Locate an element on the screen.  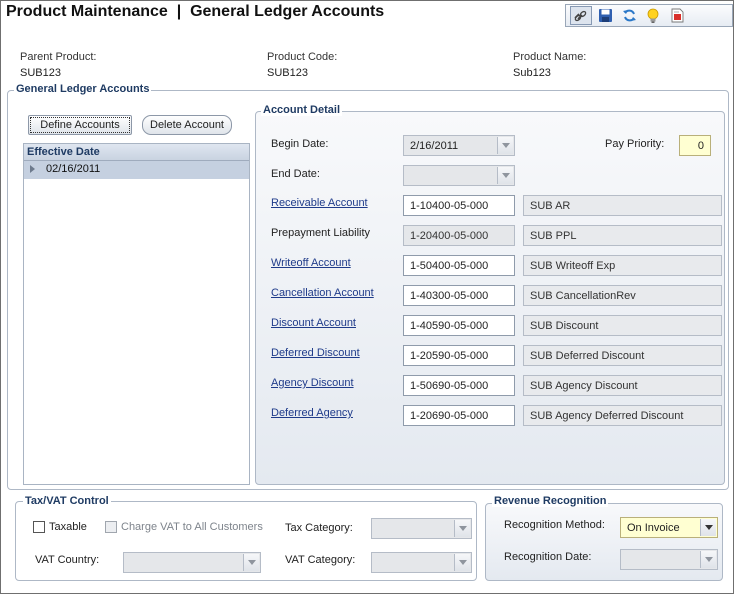
product-code-label: Product Code: is located at coordinates (302, 57).